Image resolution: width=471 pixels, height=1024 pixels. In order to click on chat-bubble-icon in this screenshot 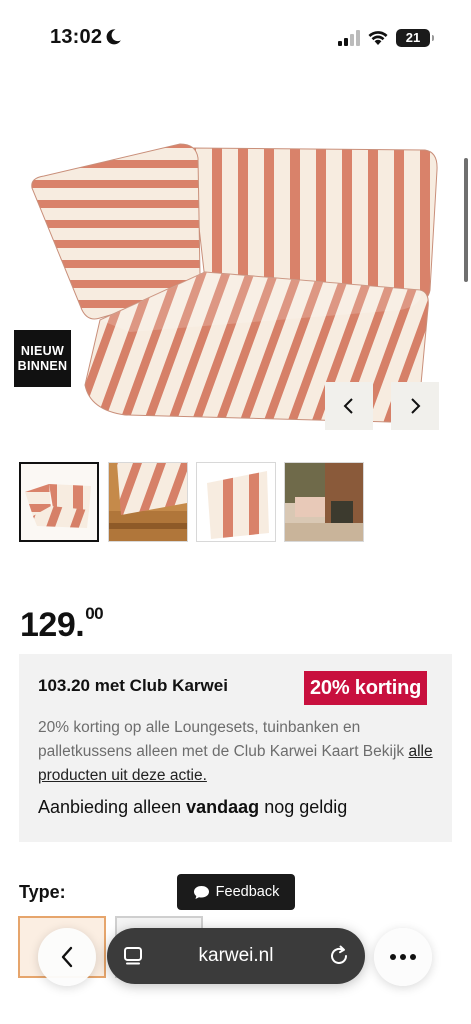, I will do `click(201, 892)`.